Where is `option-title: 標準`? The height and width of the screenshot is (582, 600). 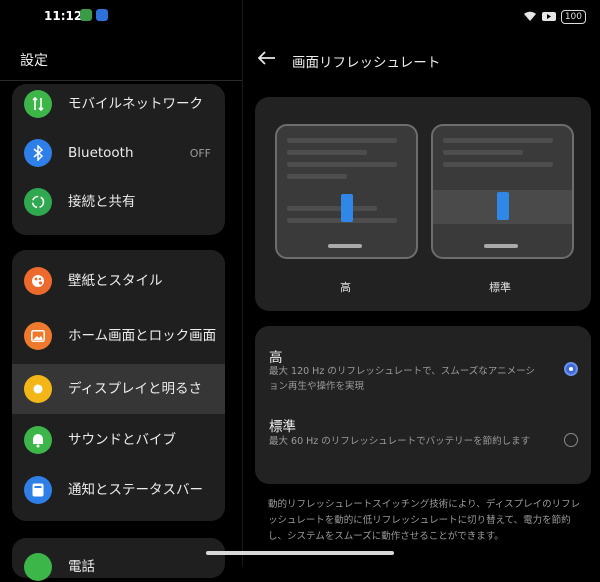
option-title: 標準 is located at coordinates (282, 427).